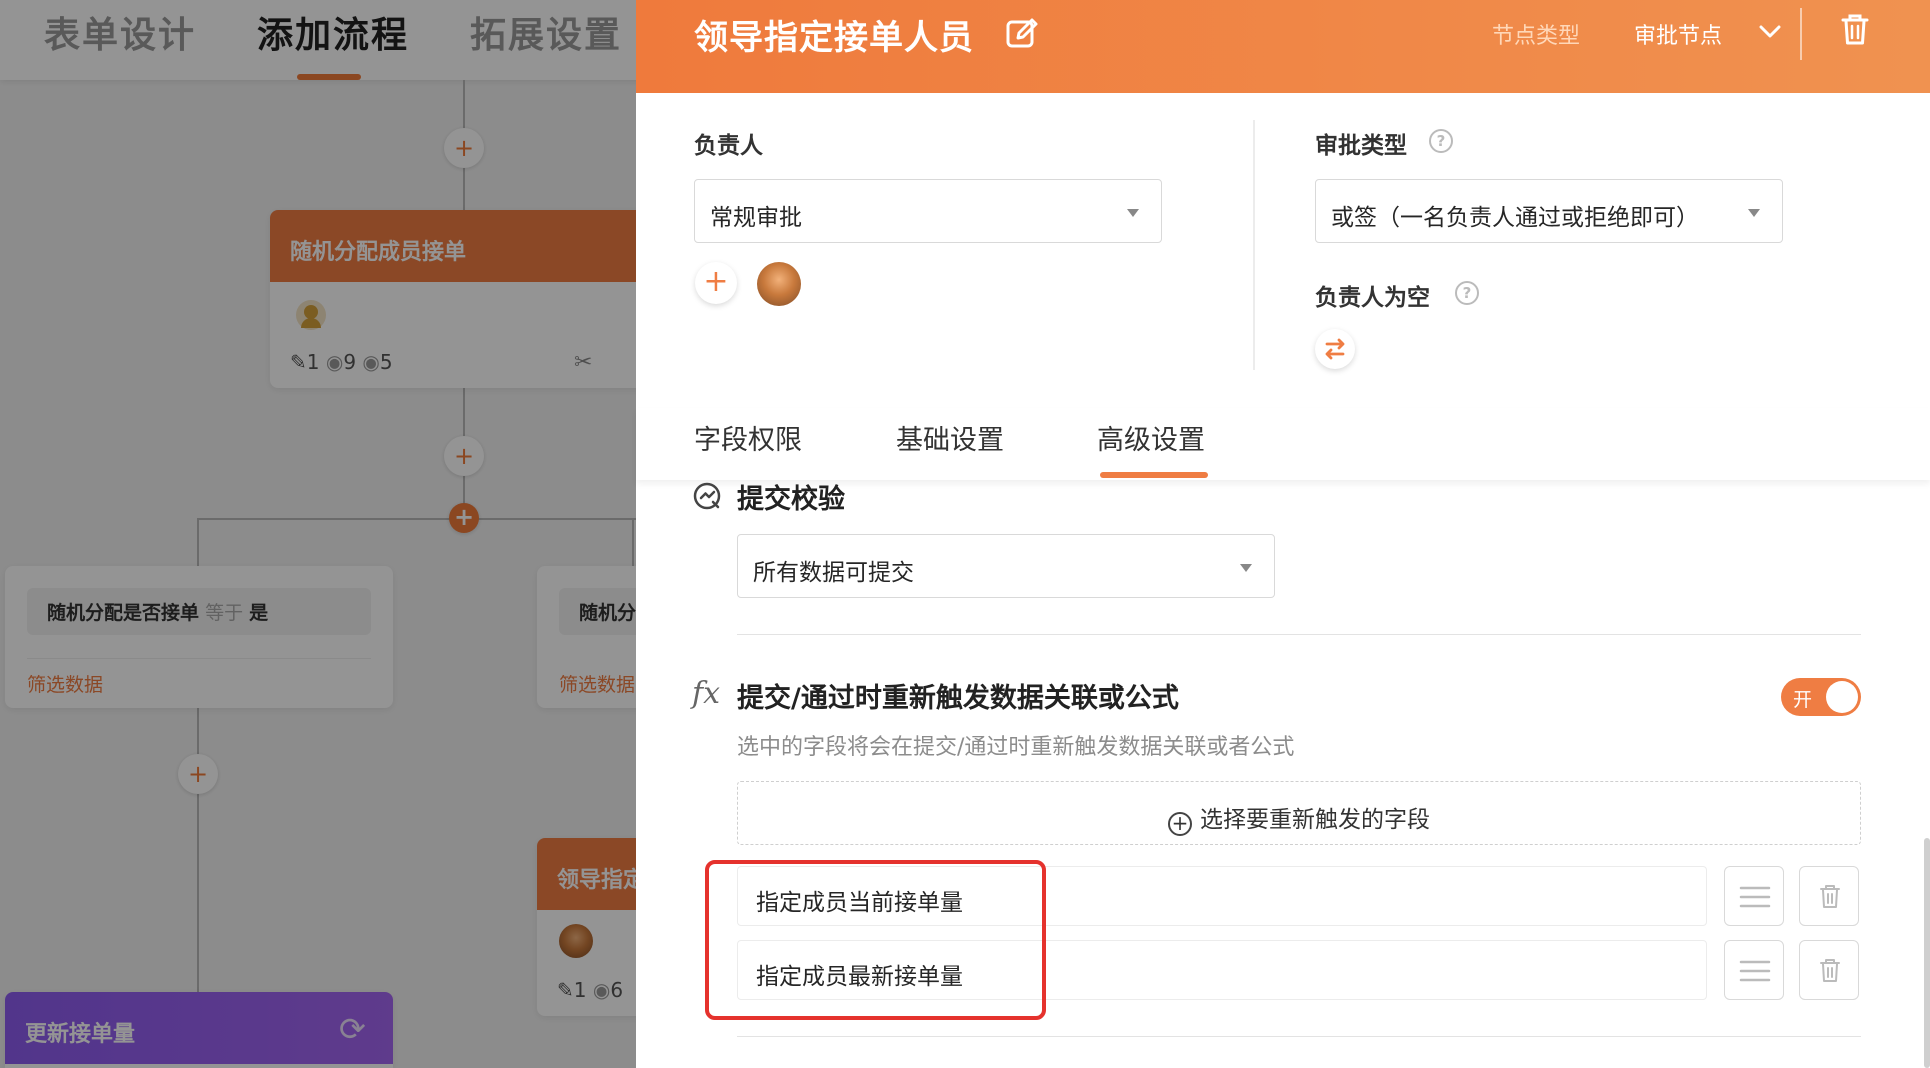 This screenshot has width=1930, height=1068. I want to click on add-owner-button: +, so click(716, 283).